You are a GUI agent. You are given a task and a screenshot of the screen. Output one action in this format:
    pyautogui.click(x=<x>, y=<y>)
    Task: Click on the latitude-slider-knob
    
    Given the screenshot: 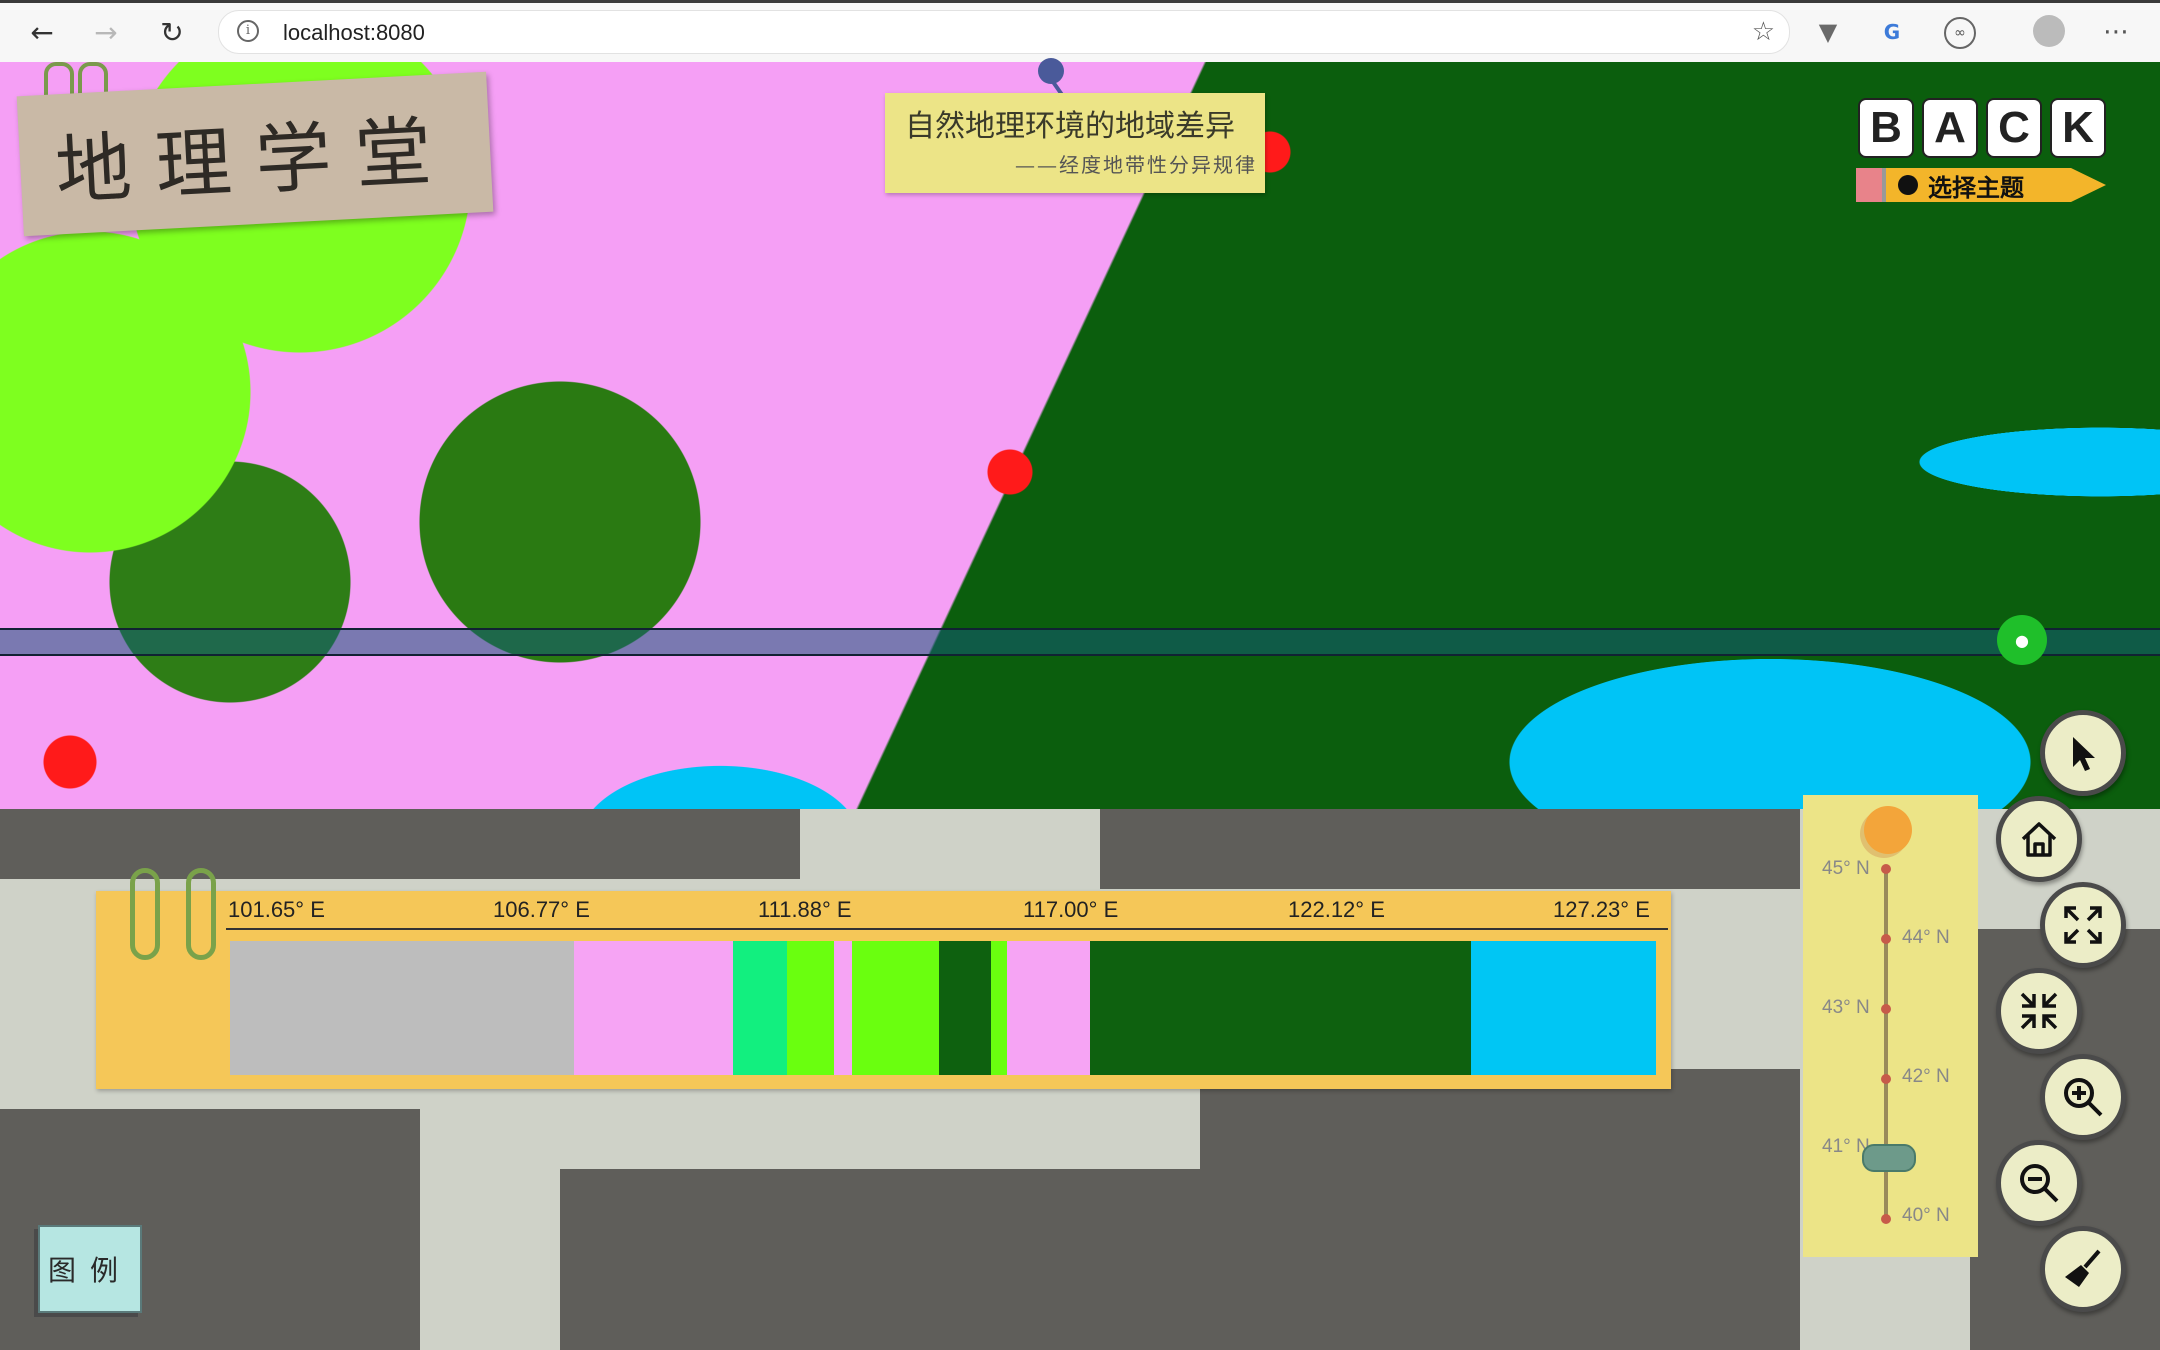 What is the action you would take?
    pyautogui.click(x=1889, y=1158)
    